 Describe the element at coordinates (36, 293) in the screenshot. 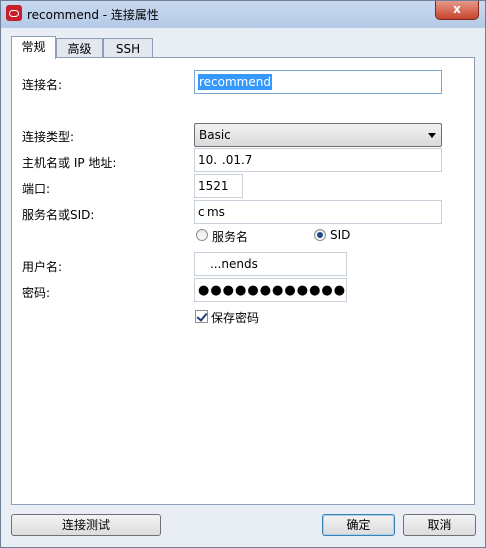

I see `password-label: 密码:` at that location.